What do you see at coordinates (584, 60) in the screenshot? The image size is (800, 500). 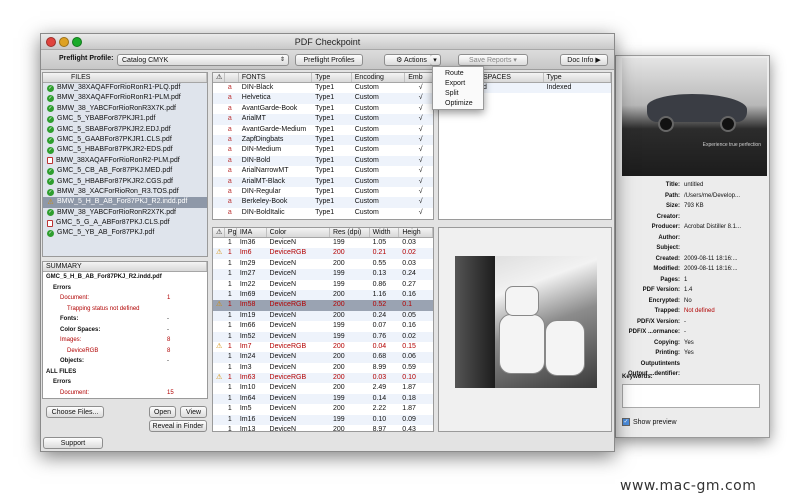 I see `doc-info-button: Doc Info ▶` at bounding box center [584, 60].